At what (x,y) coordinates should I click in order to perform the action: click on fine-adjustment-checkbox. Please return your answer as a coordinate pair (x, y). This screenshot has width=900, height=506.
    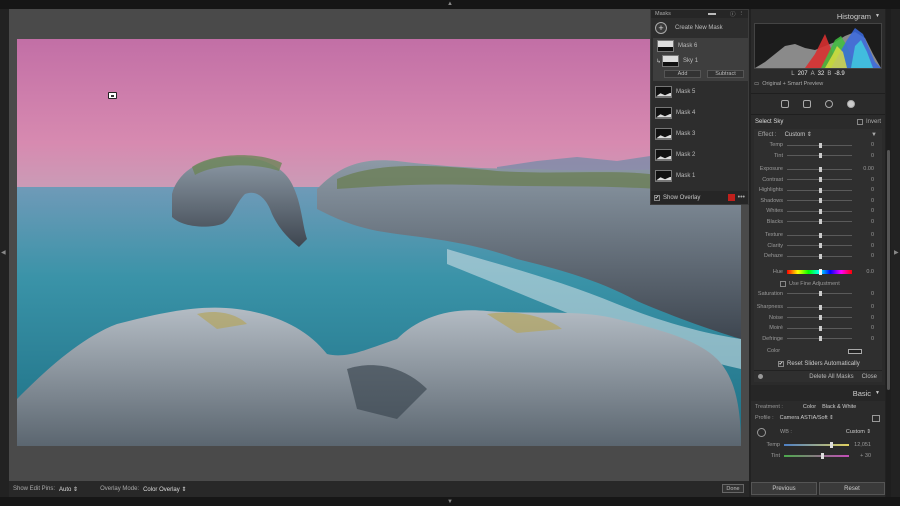
    Looking at the image, I should click on (783, 283).